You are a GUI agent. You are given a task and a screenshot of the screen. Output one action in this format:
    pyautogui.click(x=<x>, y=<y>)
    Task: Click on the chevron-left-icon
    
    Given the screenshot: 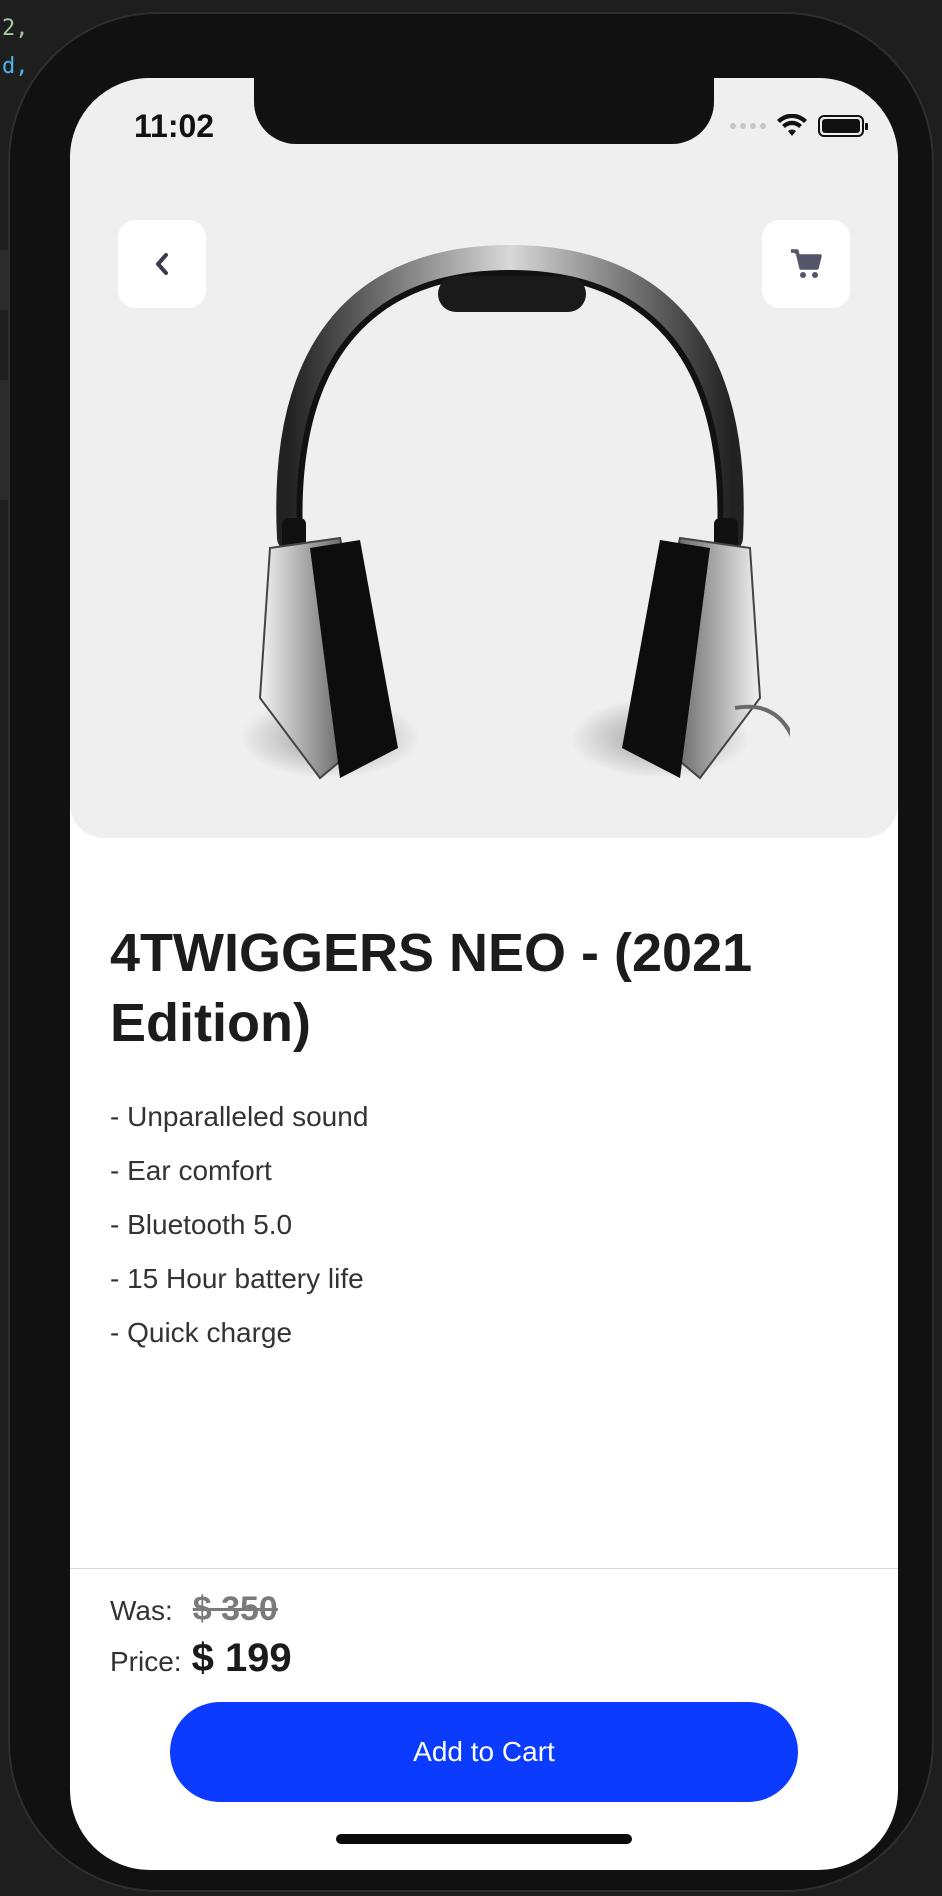 What is the action you would take?
    pyautogui.click(x=162, y=264)
    